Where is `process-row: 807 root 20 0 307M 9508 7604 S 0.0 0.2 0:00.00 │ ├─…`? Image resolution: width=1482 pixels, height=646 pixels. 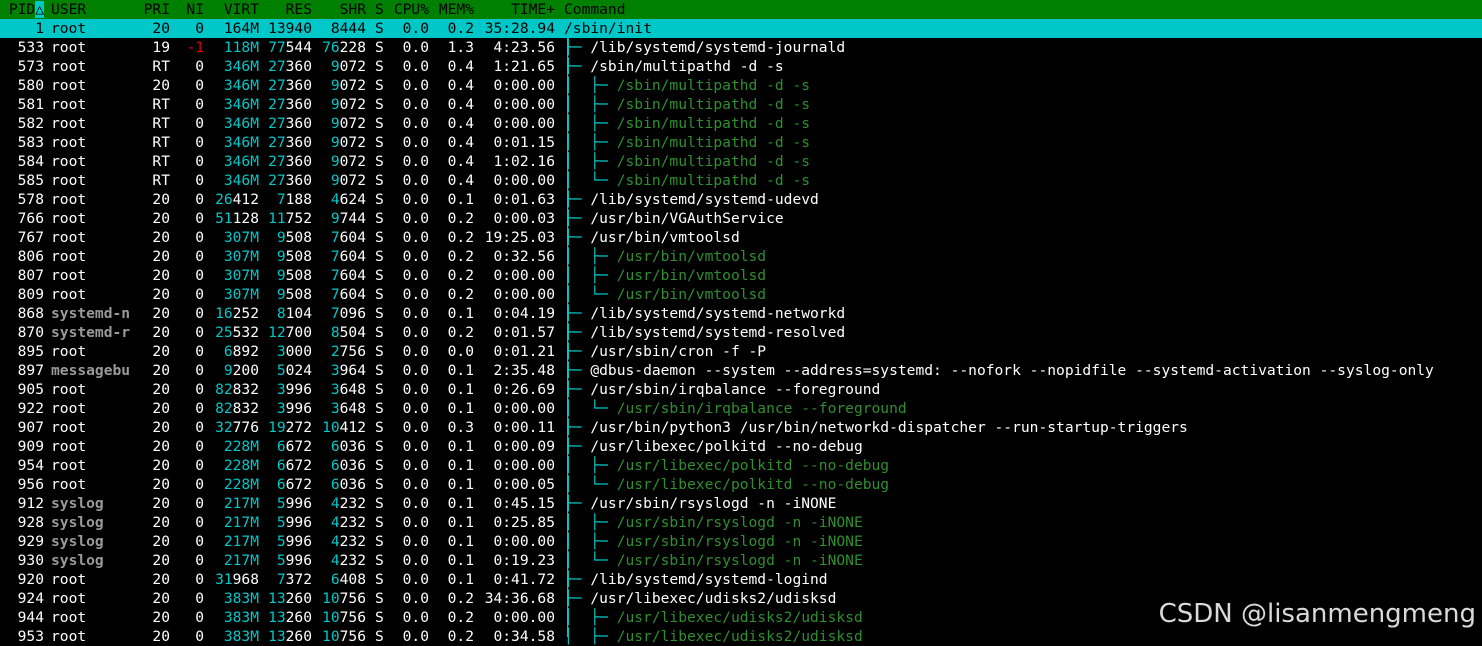 process-row: 807 root 20 0 307M 9508 7604 S 0.0 0.2 0:00.00 │ ├─… is located at coordinates (741, 275).